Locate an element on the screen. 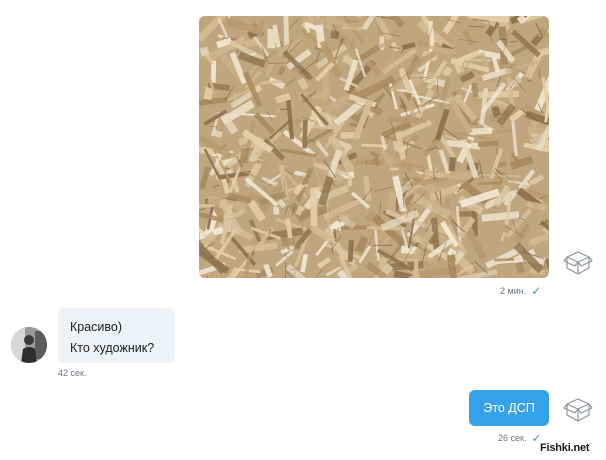  message-text-line: Красиво) is located at coordinates (96, 327).